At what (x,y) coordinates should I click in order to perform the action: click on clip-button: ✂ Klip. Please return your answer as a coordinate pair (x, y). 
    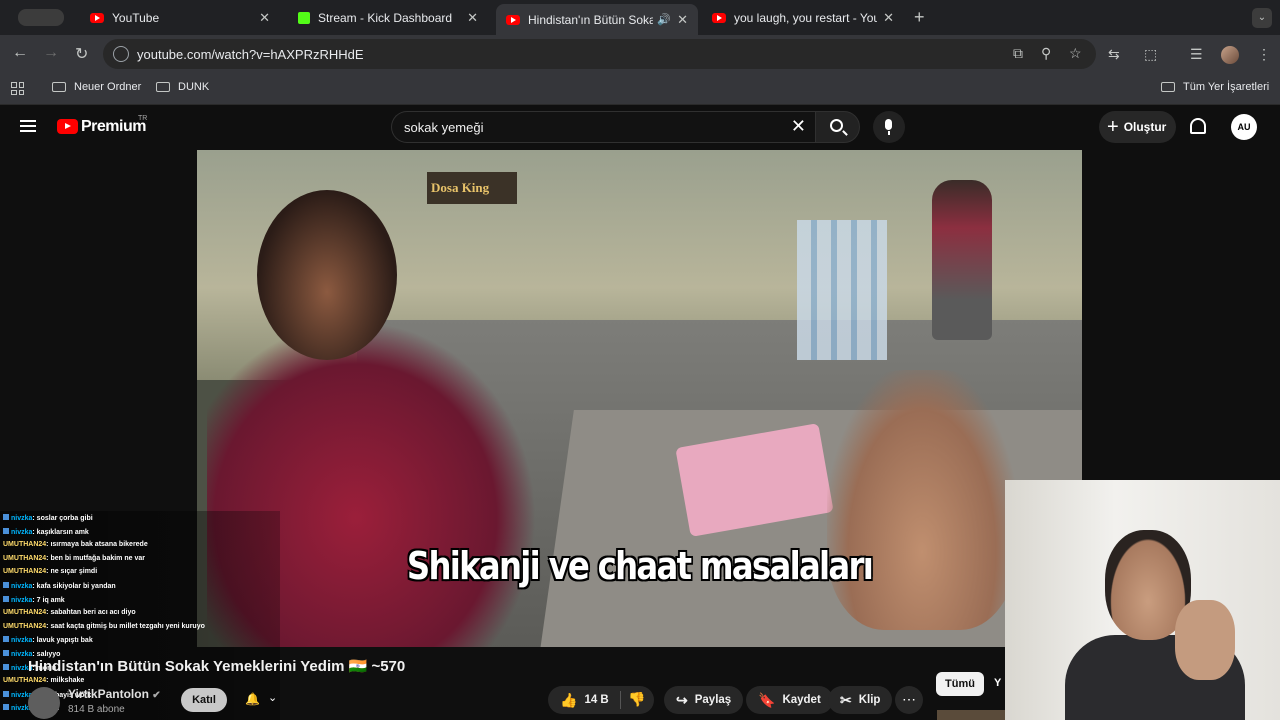
    Looking at the image, I should click on (860, 700).